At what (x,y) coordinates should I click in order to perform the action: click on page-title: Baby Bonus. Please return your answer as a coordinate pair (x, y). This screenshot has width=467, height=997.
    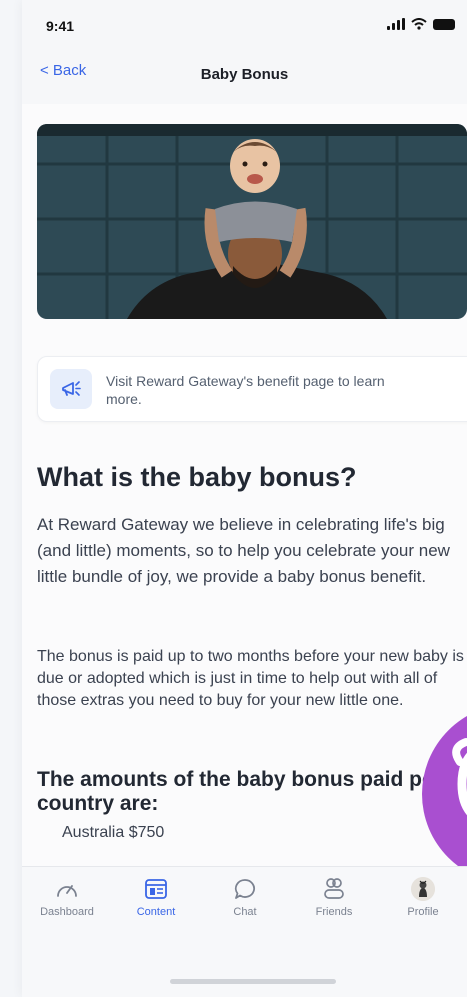
    Looking at the image, I should click on (244, 74).